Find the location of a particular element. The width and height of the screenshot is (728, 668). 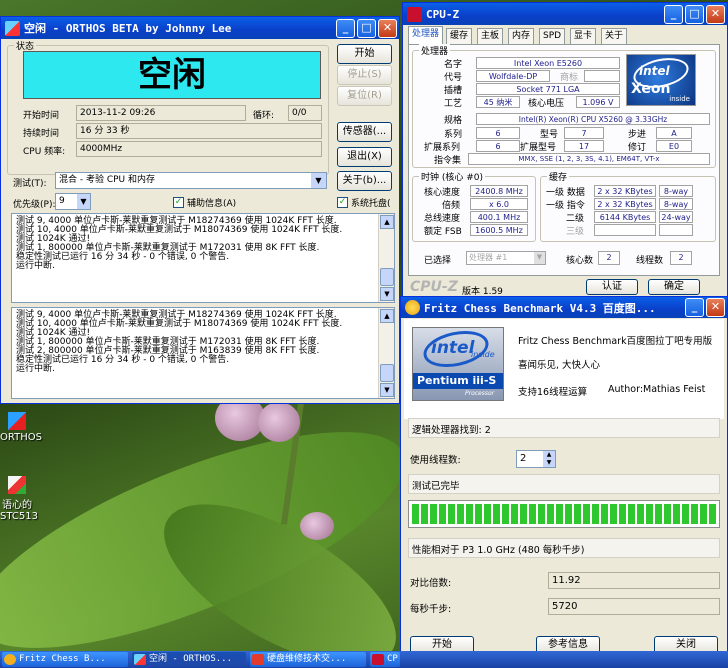

multiplier-label: 倍频 is located at coordinates (451, 206).